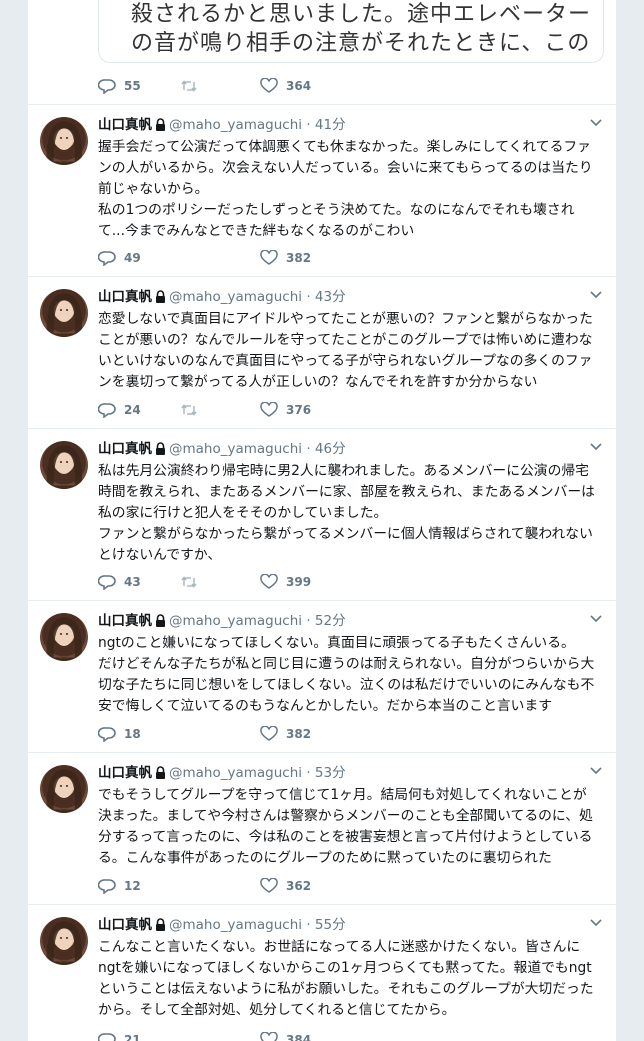  What do you see at coordinates (345, 319) in the screenshot?
I see `tweet-text-line: 恋愛しないで真面目にアイドルやってたことが悪いの？ファンと繋がらなかった` at bounding box center [345, 319].